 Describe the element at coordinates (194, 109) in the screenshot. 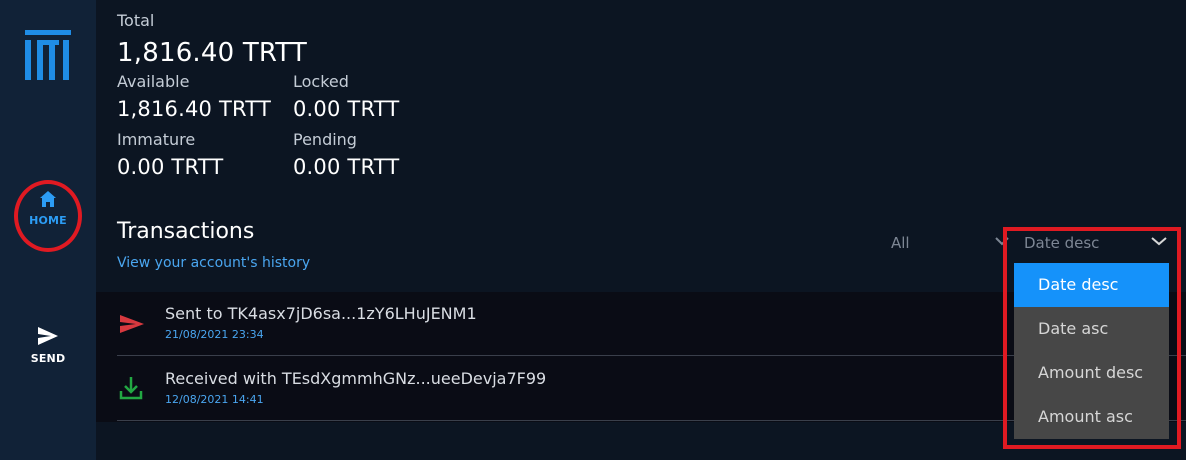

I see `available-value: 1,816.40 TRTT` at that location.